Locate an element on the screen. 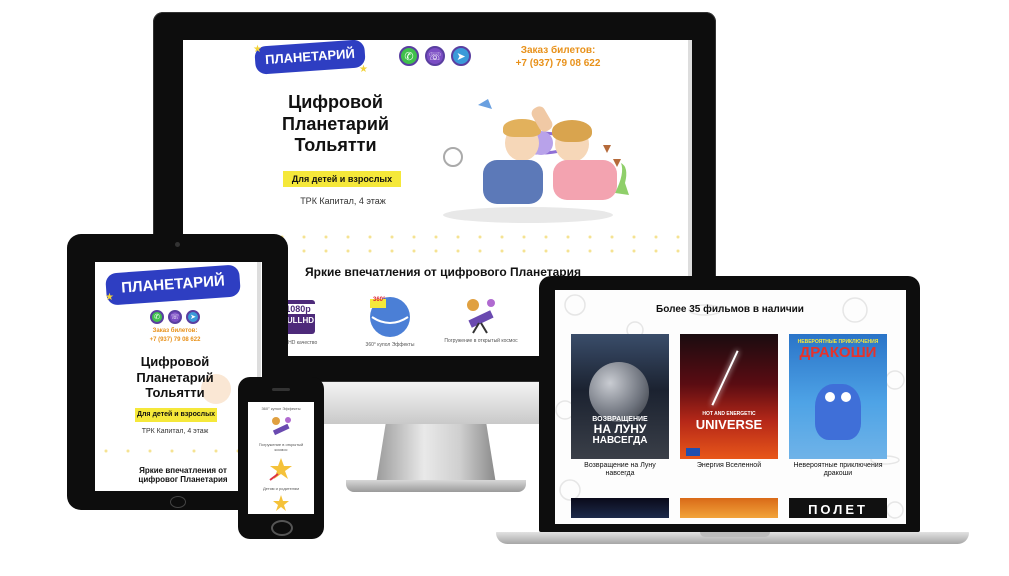 The height and width of the screenshot is (576, 1009). ufo-icon is located at coordinates (453, 157).